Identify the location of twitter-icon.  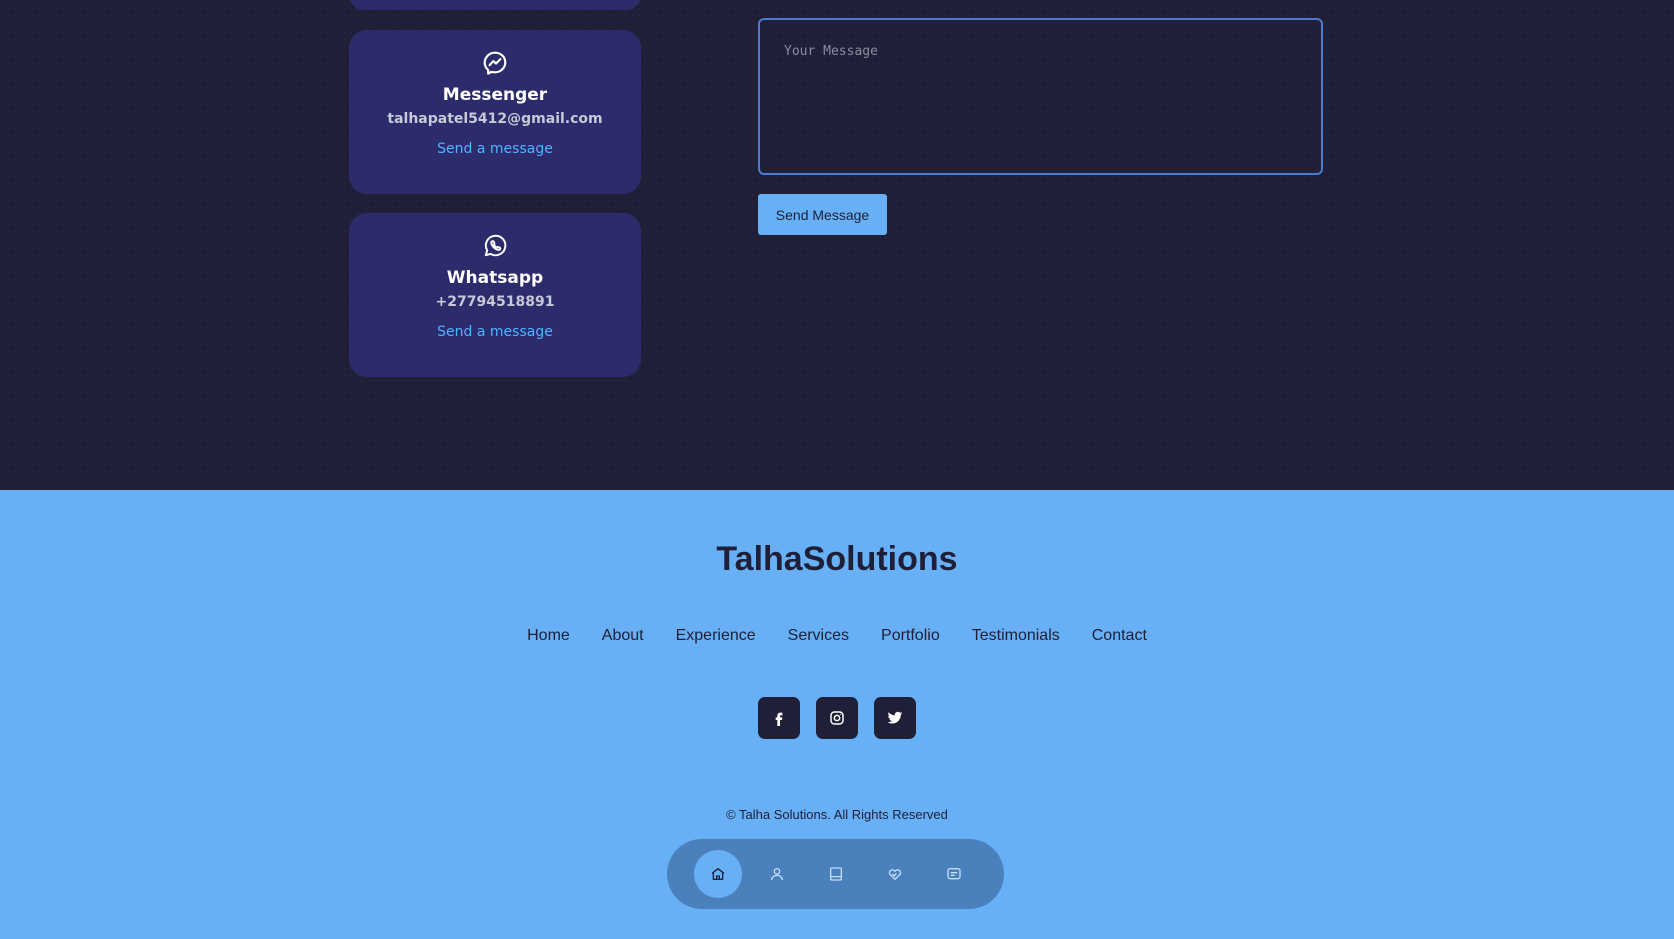
(895, 718).